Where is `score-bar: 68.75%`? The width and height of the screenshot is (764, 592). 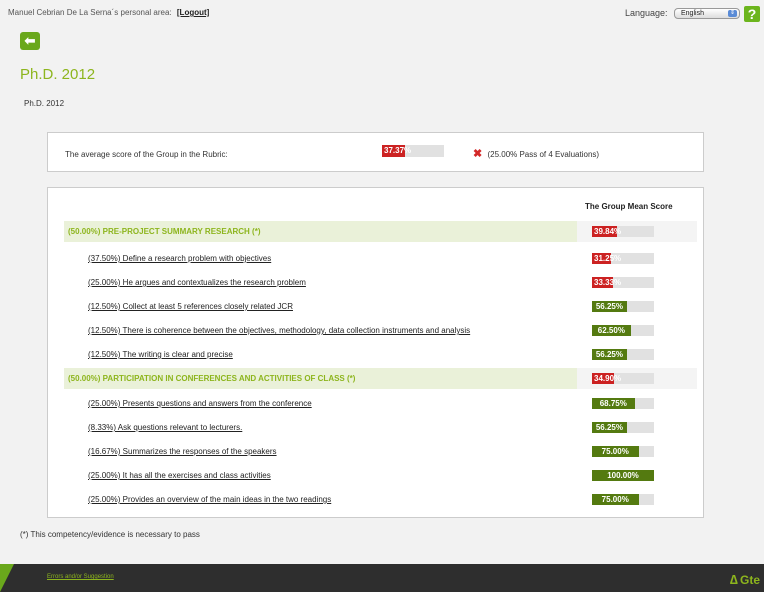
score-bar: 68.75% is located at coordinates (623, 403).